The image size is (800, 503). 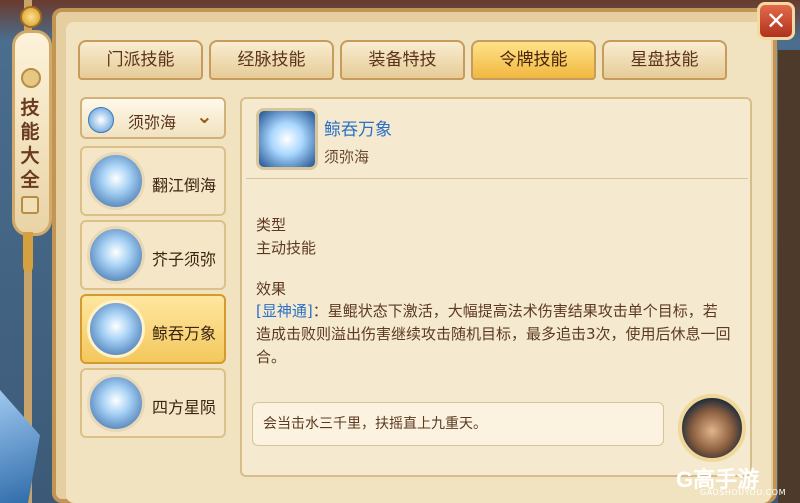 What do you see at coordinates (31, 78) in the screenshot?
I see `seal-icon` at bounding box center [31, 78].